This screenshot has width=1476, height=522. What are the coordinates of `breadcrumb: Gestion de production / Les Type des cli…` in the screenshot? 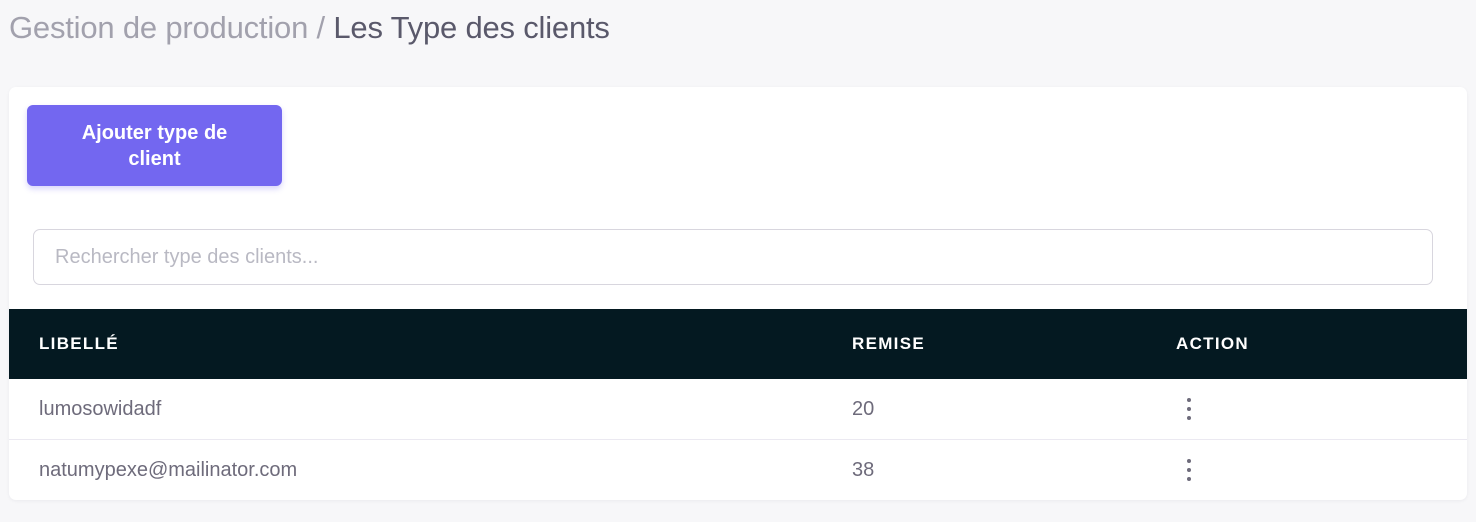 It's located at (309, 28).